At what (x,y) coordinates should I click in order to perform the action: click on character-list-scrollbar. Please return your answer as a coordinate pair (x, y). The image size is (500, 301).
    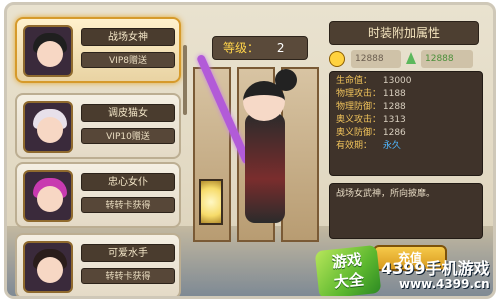
    Looking at the image, I should click on (185, 80).